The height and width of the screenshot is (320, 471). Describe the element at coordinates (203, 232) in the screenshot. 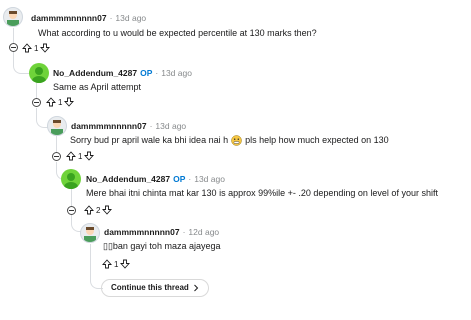

I see `timestamp: 12d ago` at that location.